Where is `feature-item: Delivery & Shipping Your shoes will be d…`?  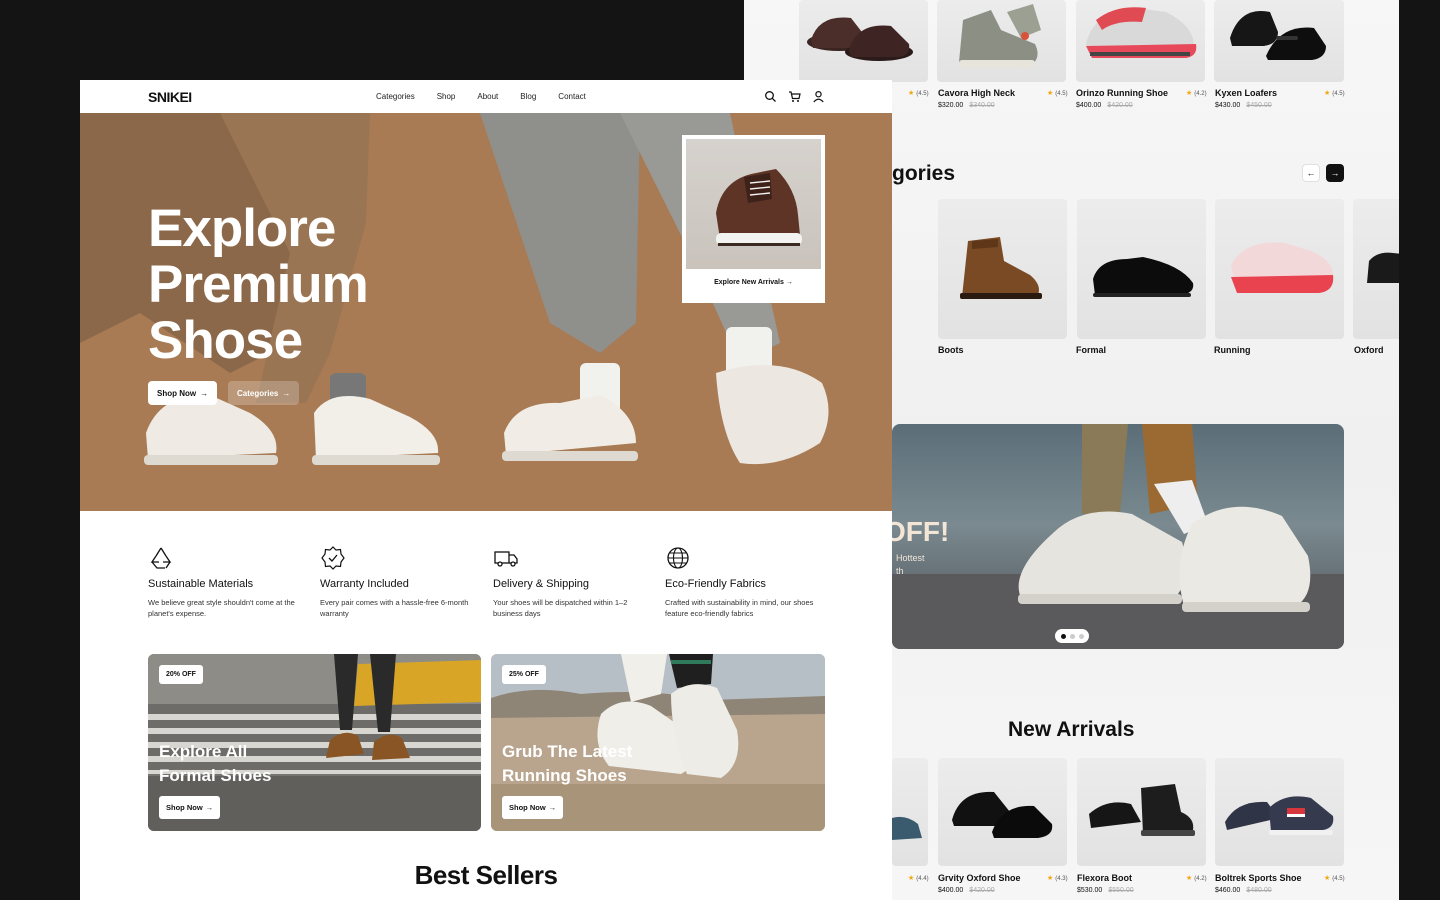
feature-item: Delivery & Shipping Your shoes will be d… is located at coordinates (573, 582).